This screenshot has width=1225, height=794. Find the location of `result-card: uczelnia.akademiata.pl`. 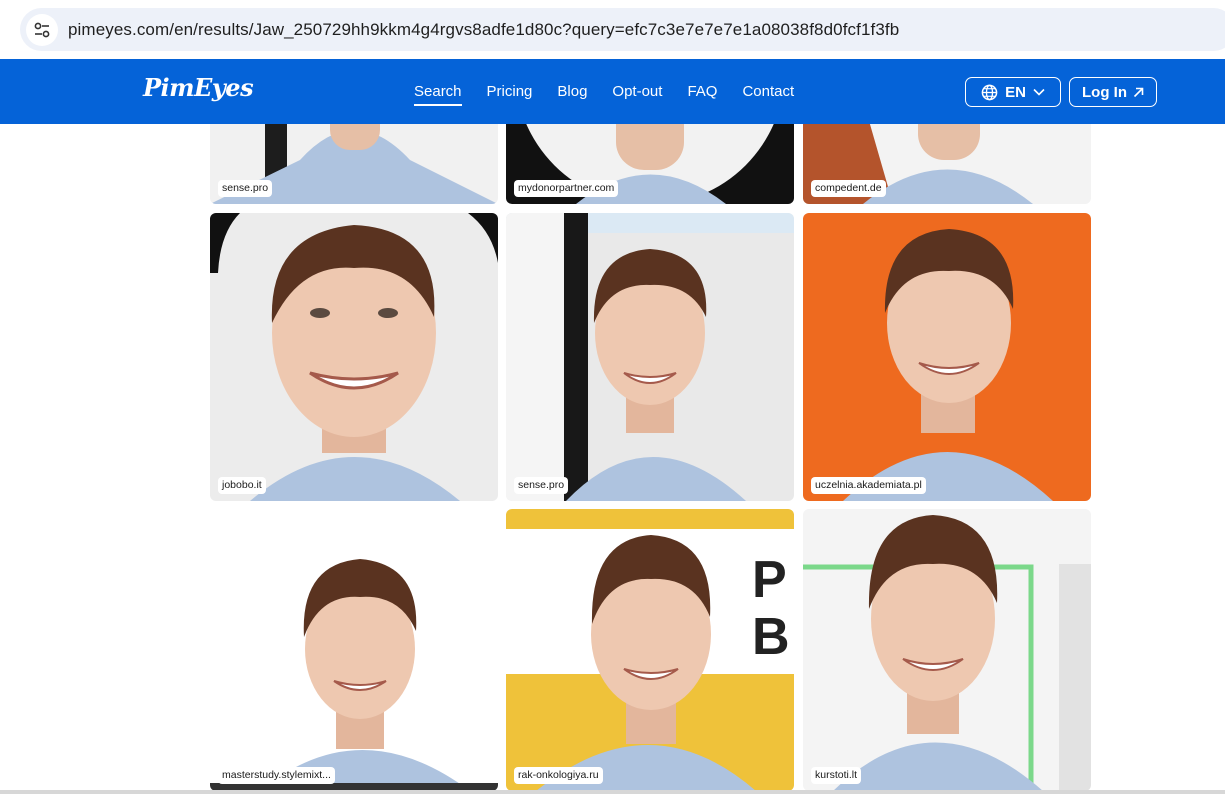

result-card: uczelnia.akademiata.pl is located at coordinates (947, 357).